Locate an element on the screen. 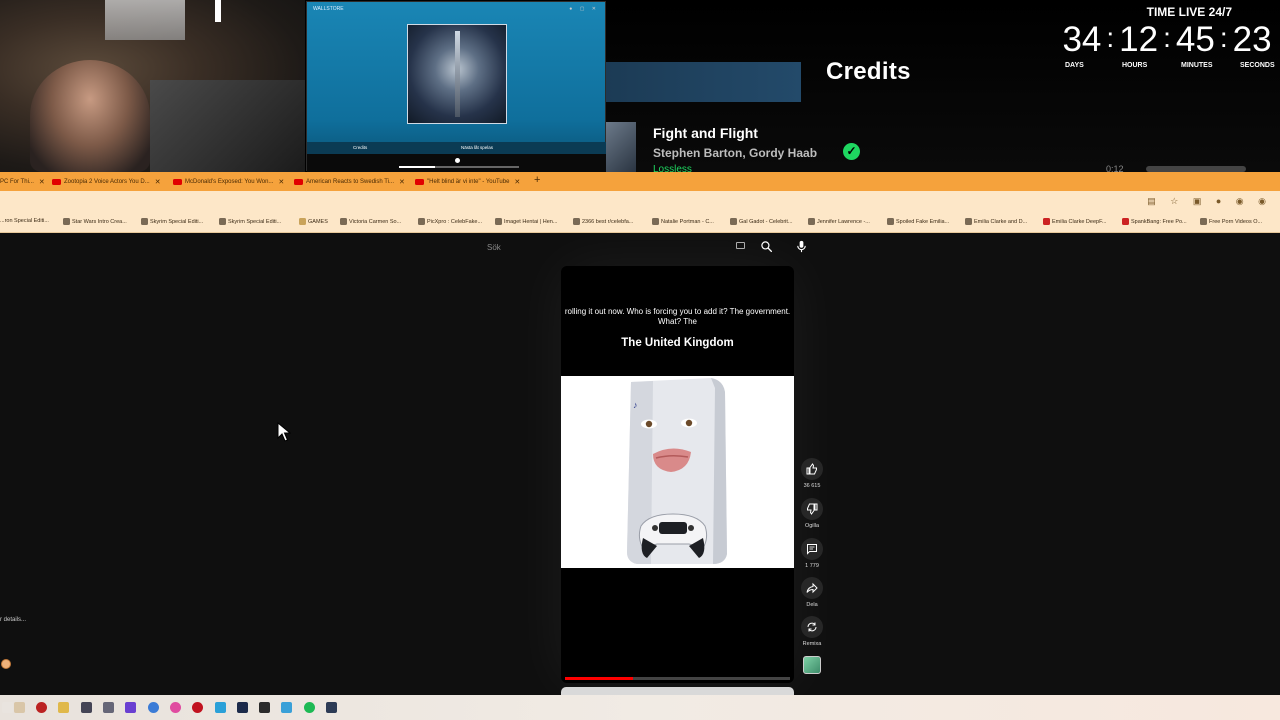  dislike-button is located at coordinates (812, 509).